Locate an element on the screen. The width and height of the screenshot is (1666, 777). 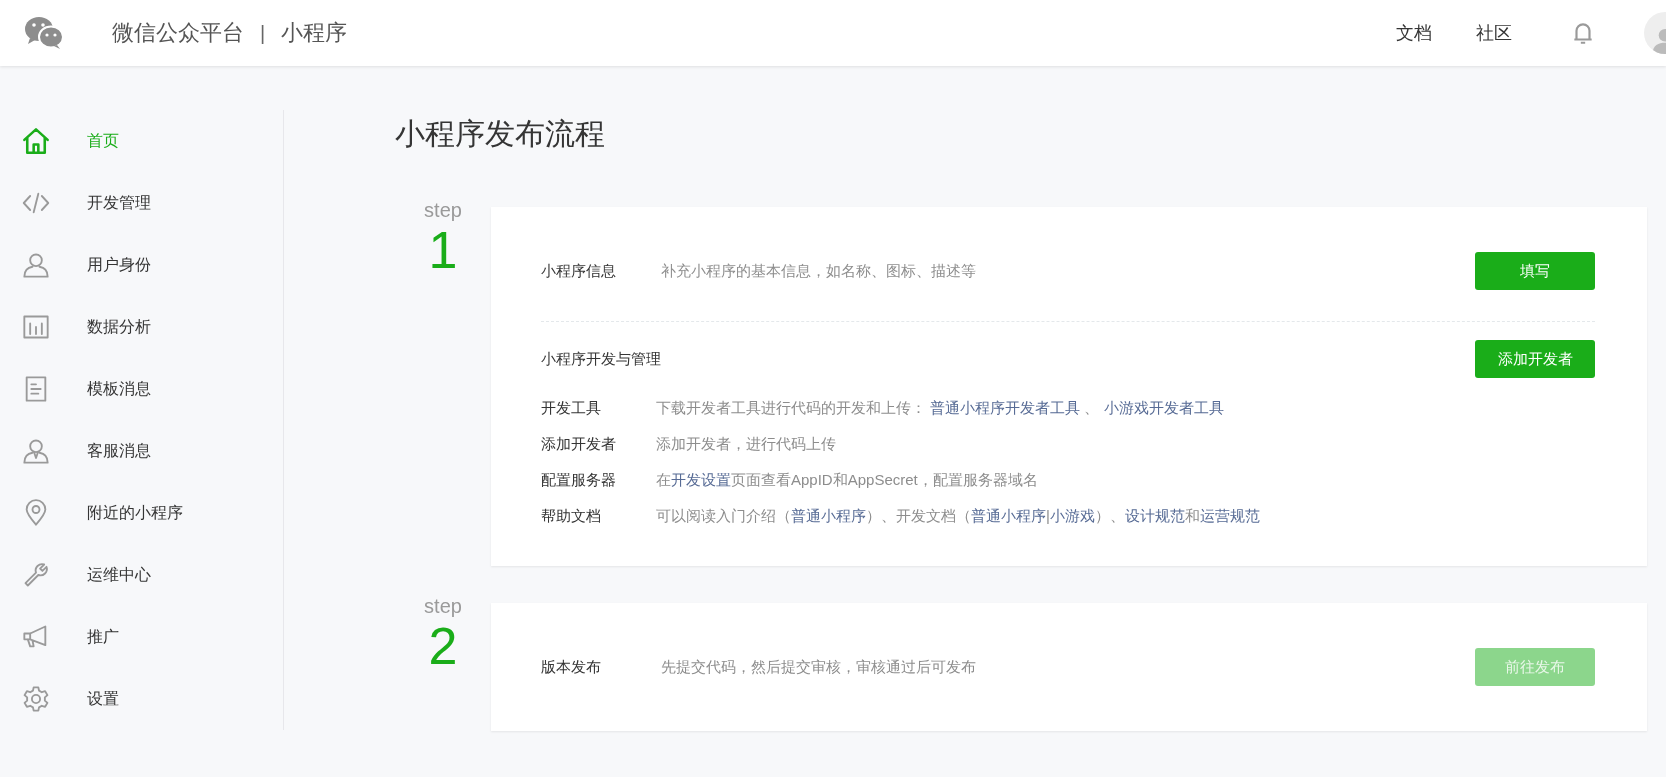
link: 运营规范 is located at coordinates (1229, 515).